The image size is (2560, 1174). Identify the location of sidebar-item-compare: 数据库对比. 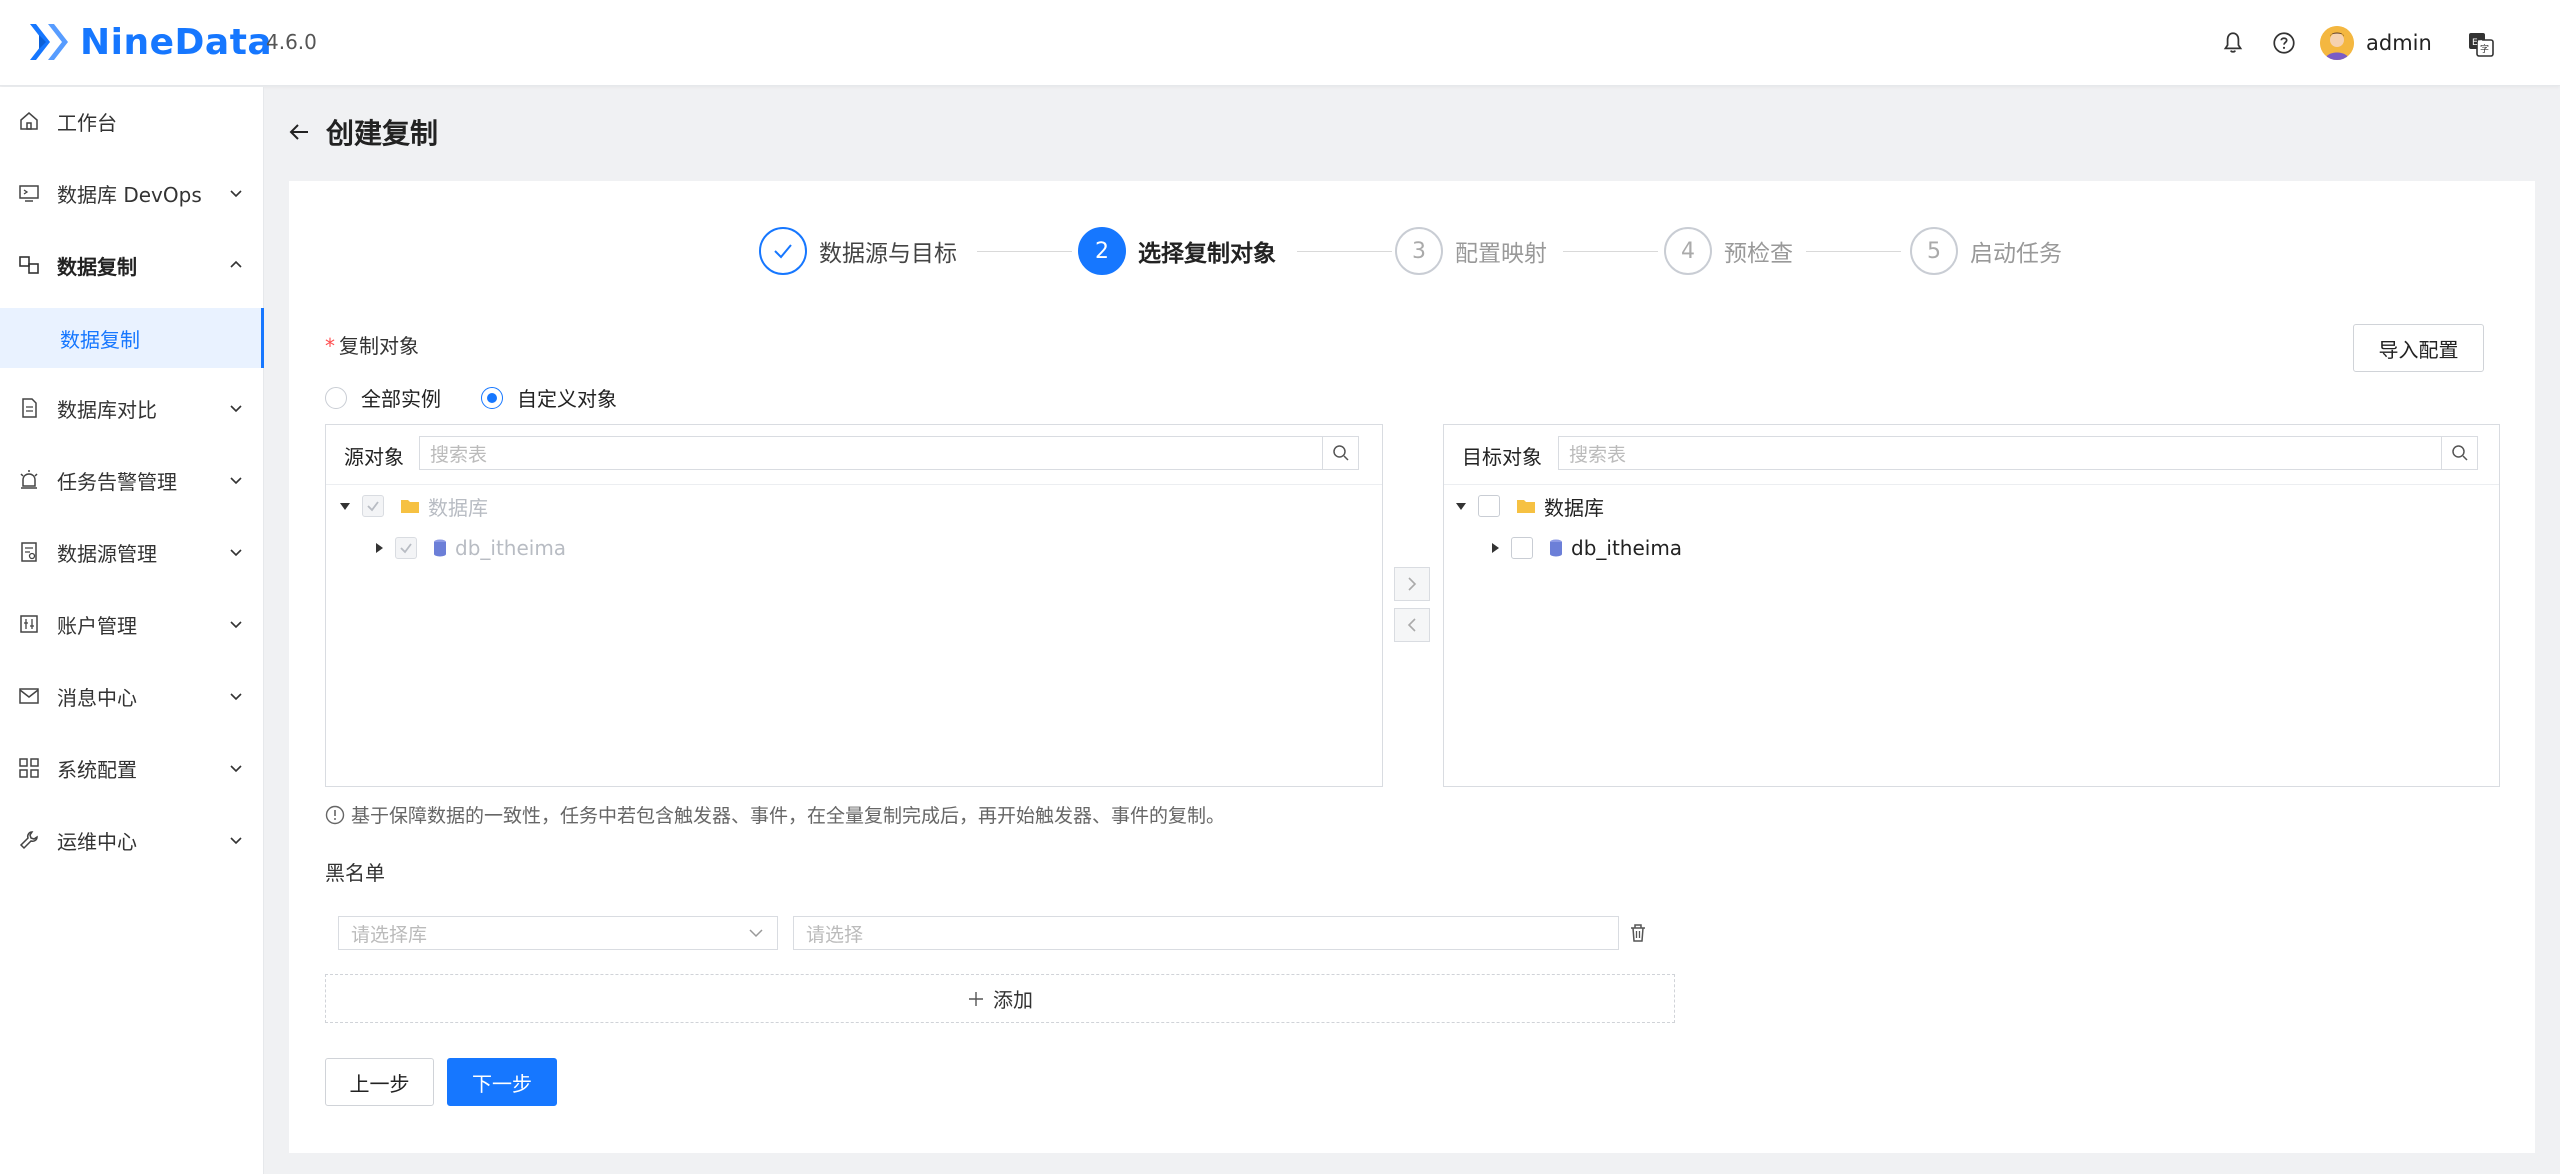
(132, 408).